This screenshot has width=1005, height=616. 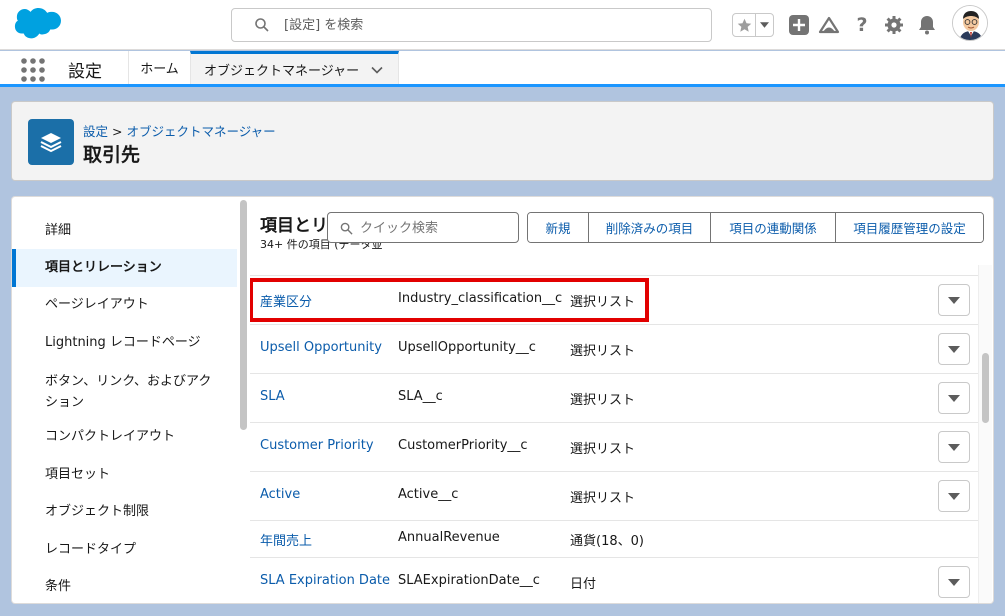 What do you see at coordinates (583, 584) in the screenshot?
I see `field-type: 日付` at bounding box center [583, 584].